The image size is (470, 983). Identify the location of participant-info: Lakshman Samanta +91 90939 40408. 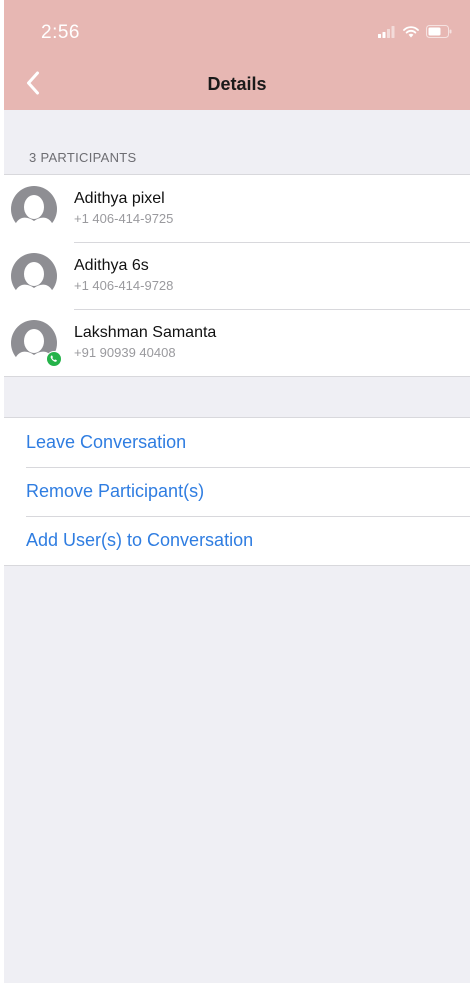
(145, 342).